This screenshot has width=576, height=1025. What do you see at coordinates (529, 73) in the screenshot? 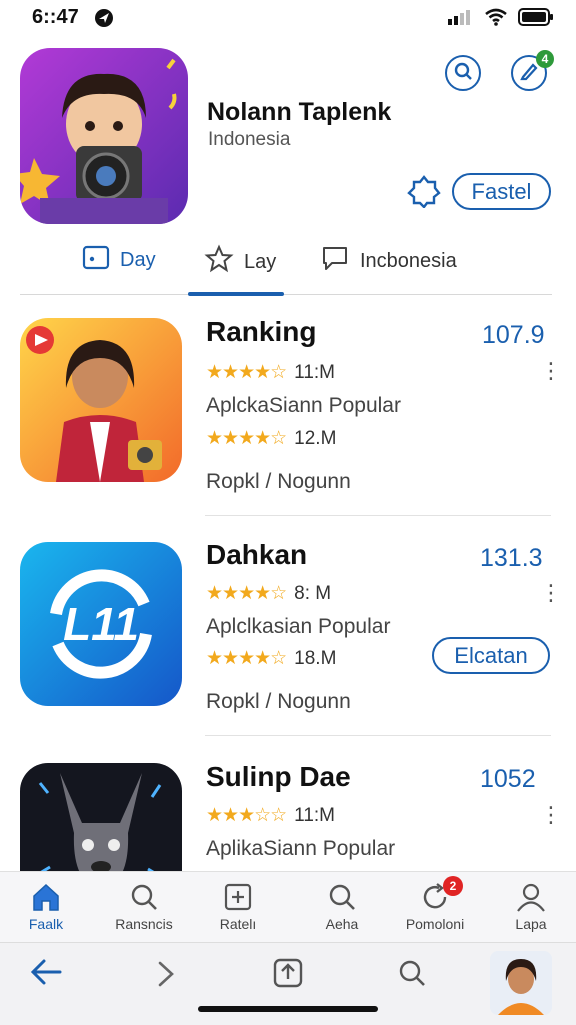
I see `pen-icon` at bounding box center [529, 73].